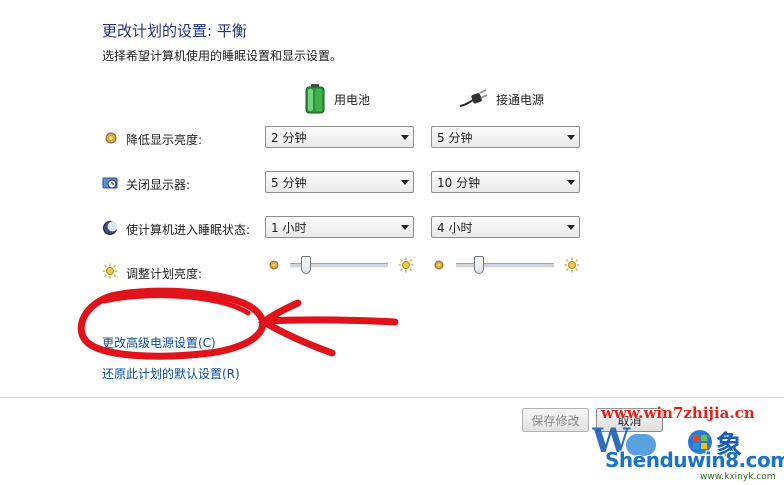 Image resolution: width=784 pixels, height=485 pixels. Describe the element at coordinates (164, 140) in the screenshot. I see `dim-display-label: 降低显示亮度:` at that location.